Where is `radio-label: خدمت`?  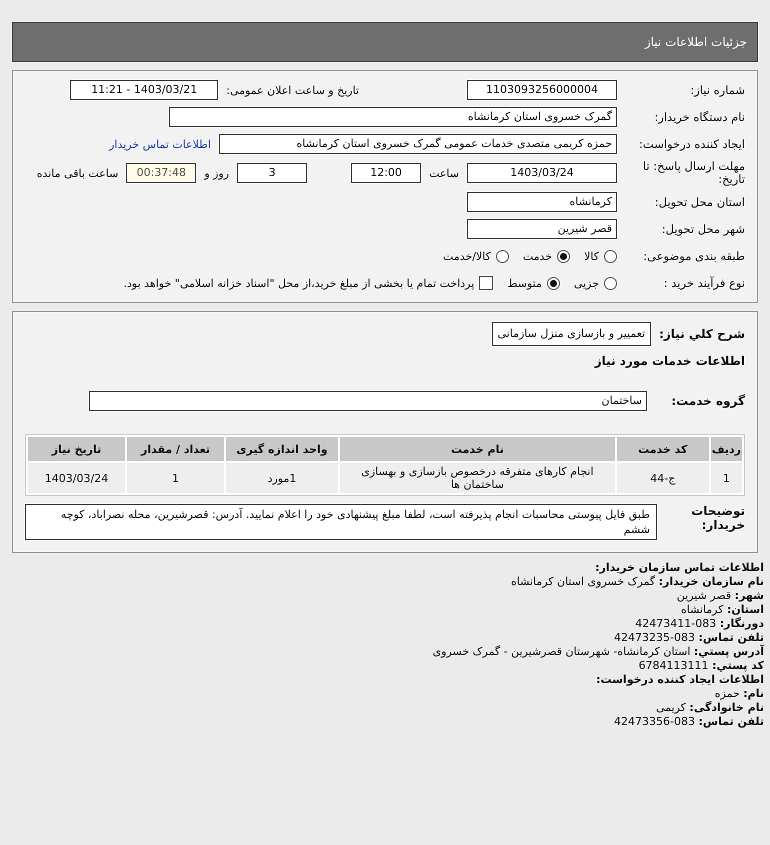
radio-label: خدمت is located at coordinates (537, 256).